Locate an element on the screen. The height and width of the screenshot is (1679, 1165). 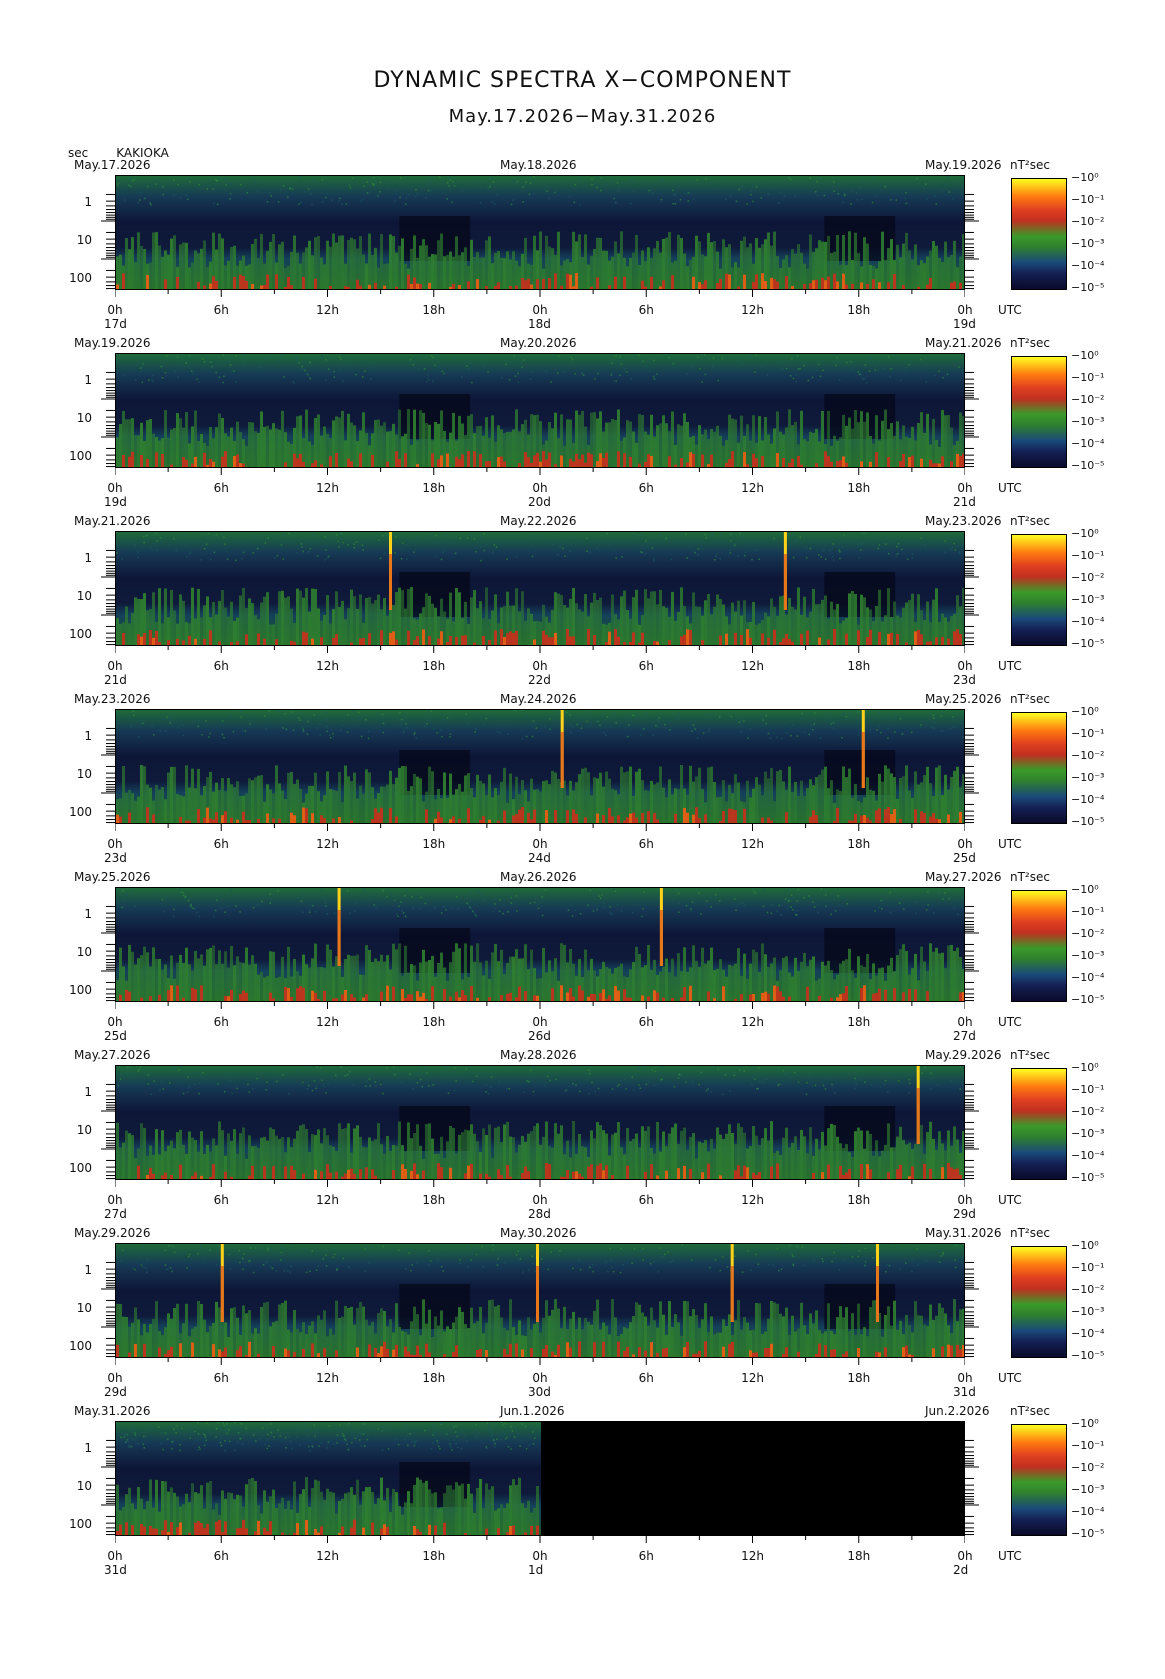
day-label-start: 21d is located at coordinates (115, 680).